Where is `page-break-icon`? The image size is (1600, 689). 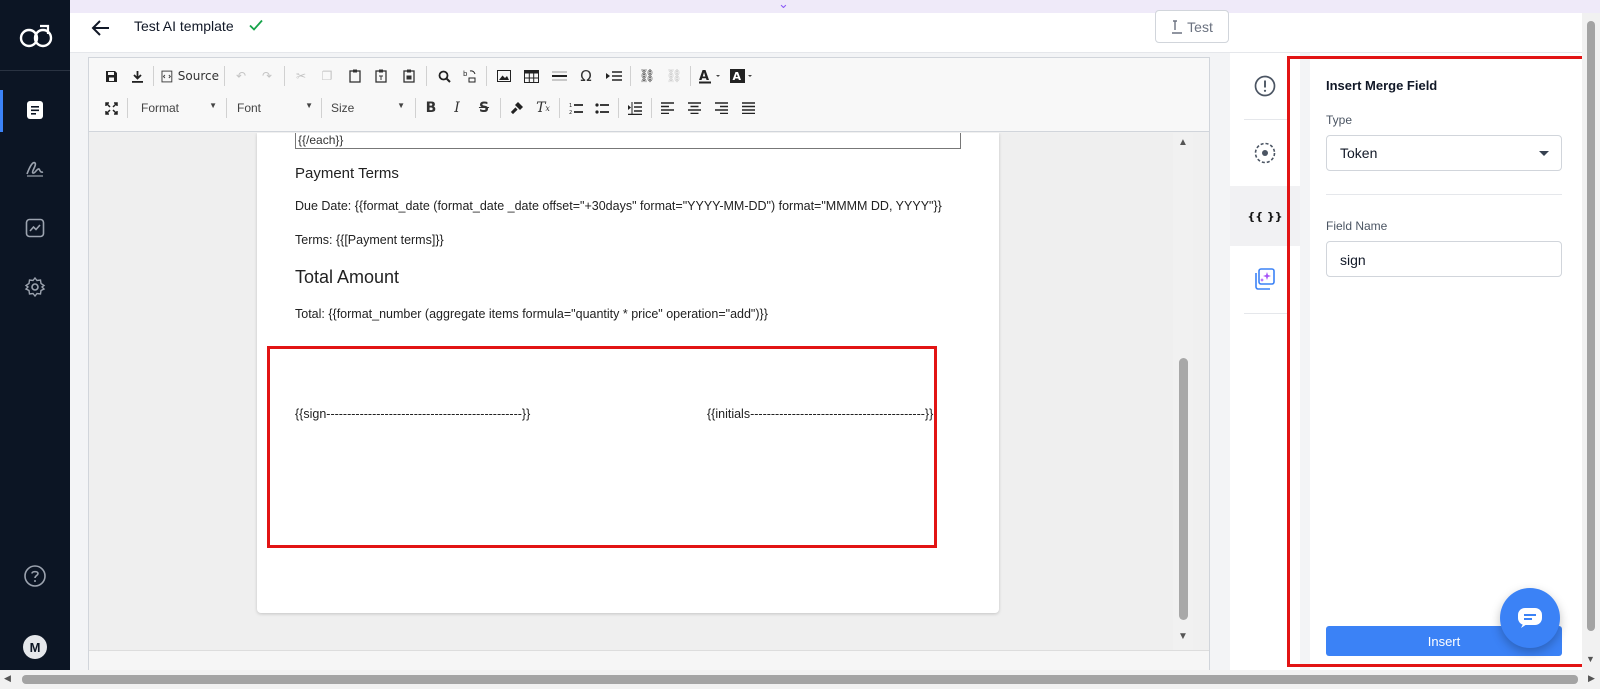
page-break-icon is located at coordinates (614, 76).